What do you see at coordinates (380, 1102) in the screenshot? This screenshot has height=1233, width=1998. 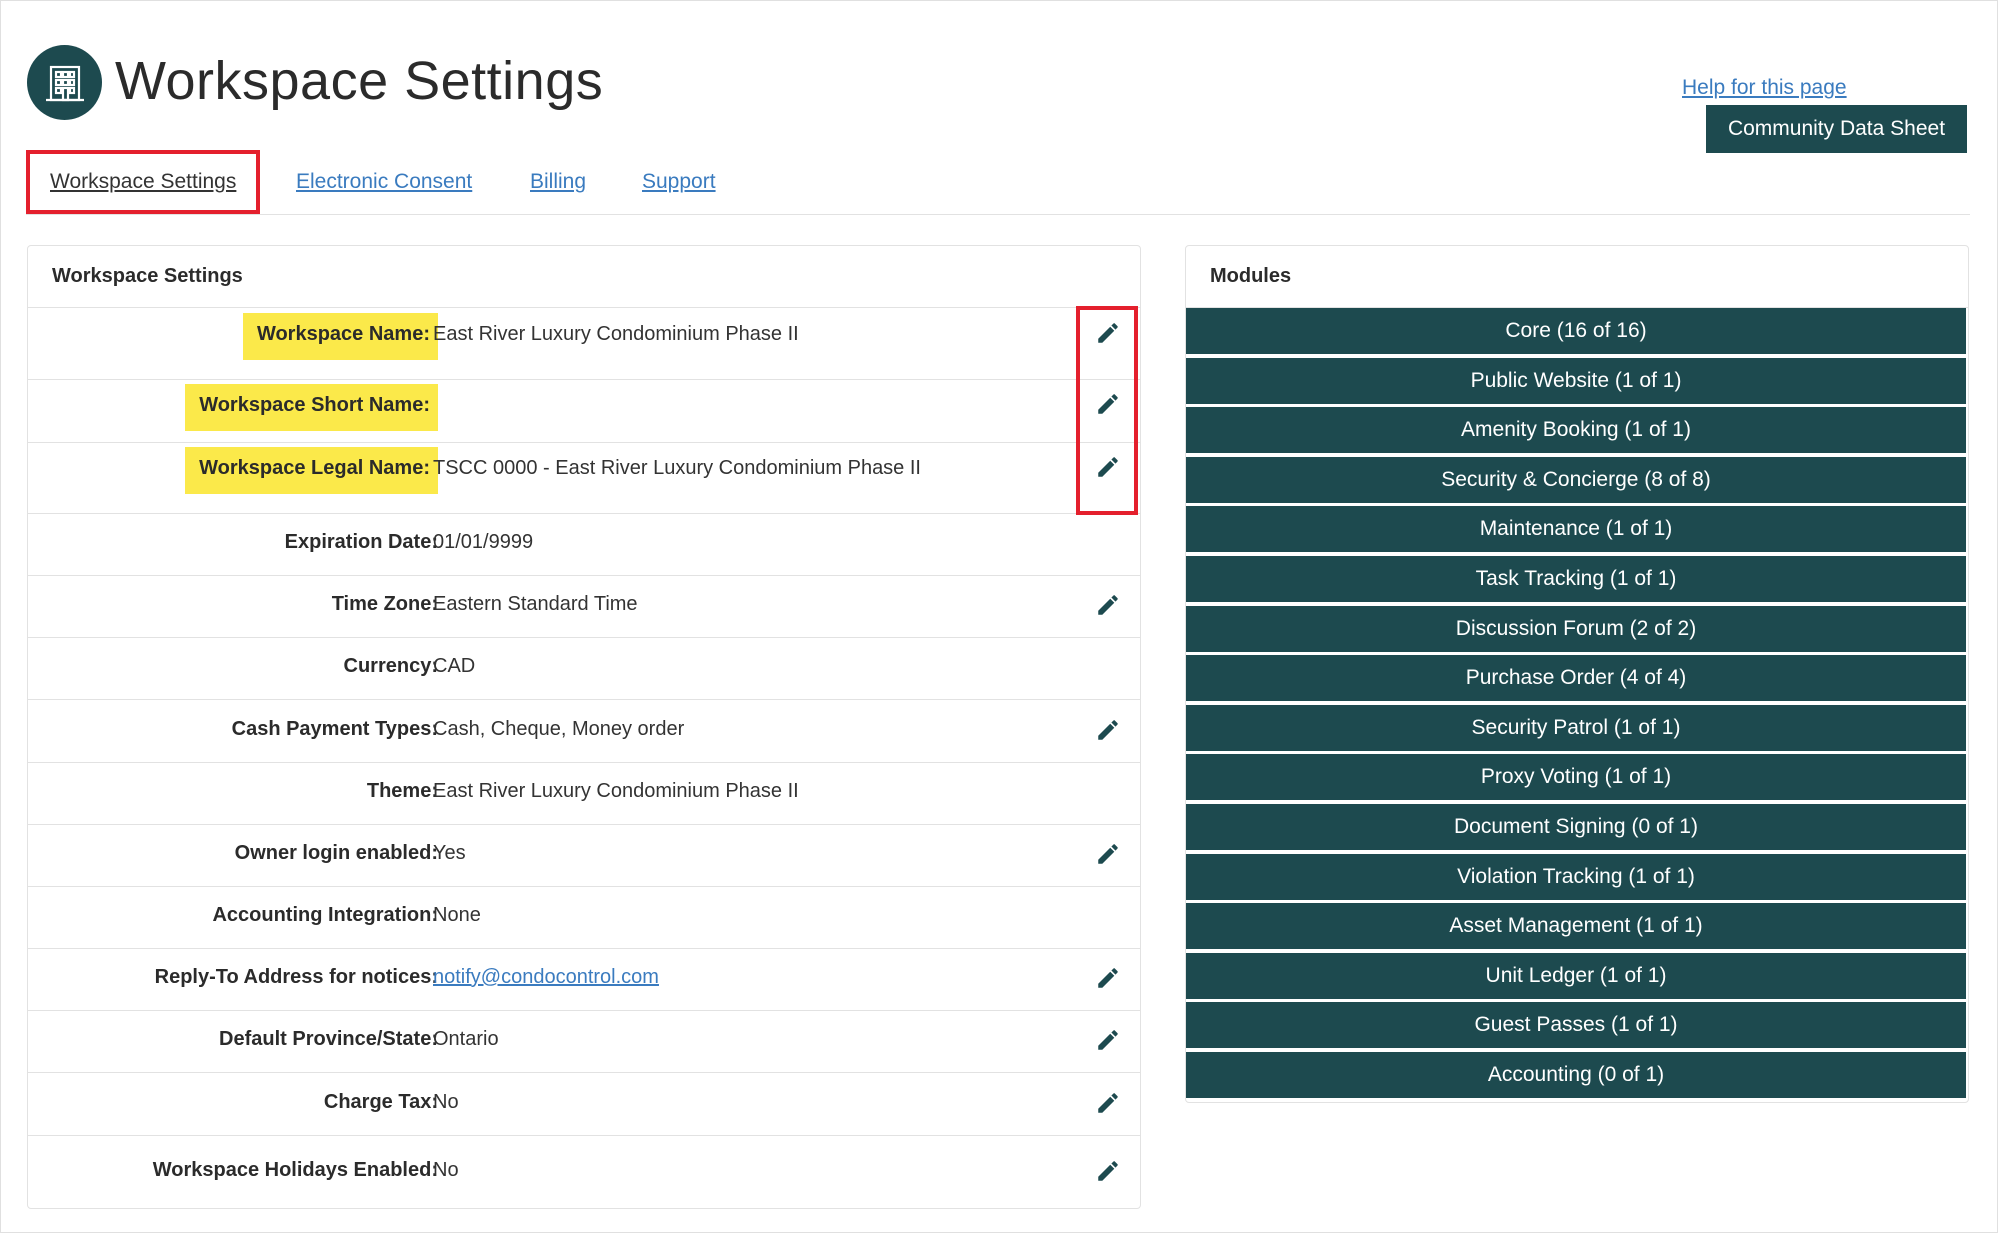 I see `settings-row-label: Charge Tax:` at bounding box center [380, 1102].